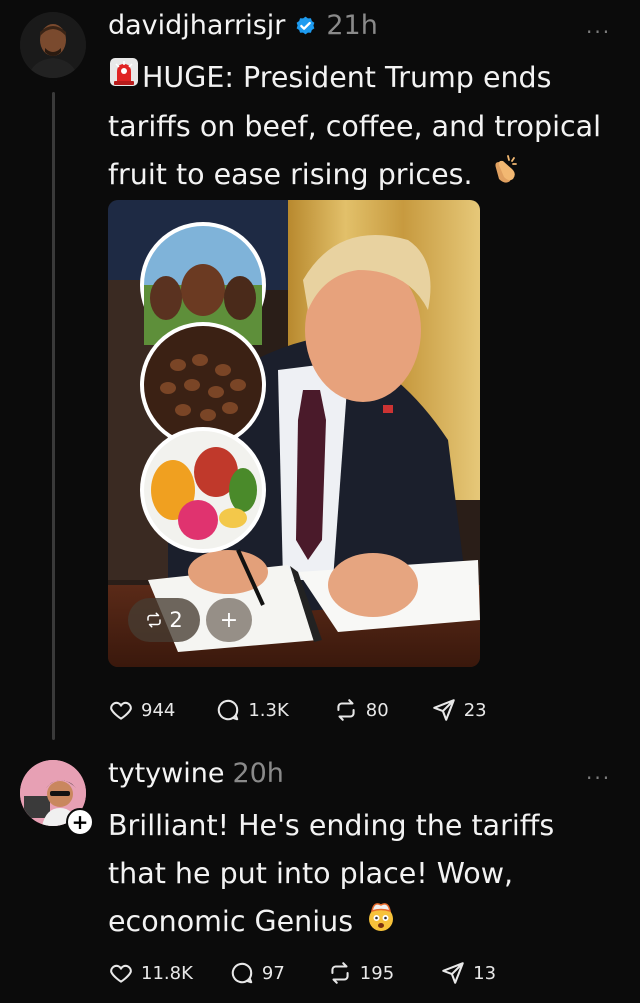 Image resolution: width=640 pixels, height=1003 pixels. I want to click on reply-text-3: economic Genius, so click(231, 921).